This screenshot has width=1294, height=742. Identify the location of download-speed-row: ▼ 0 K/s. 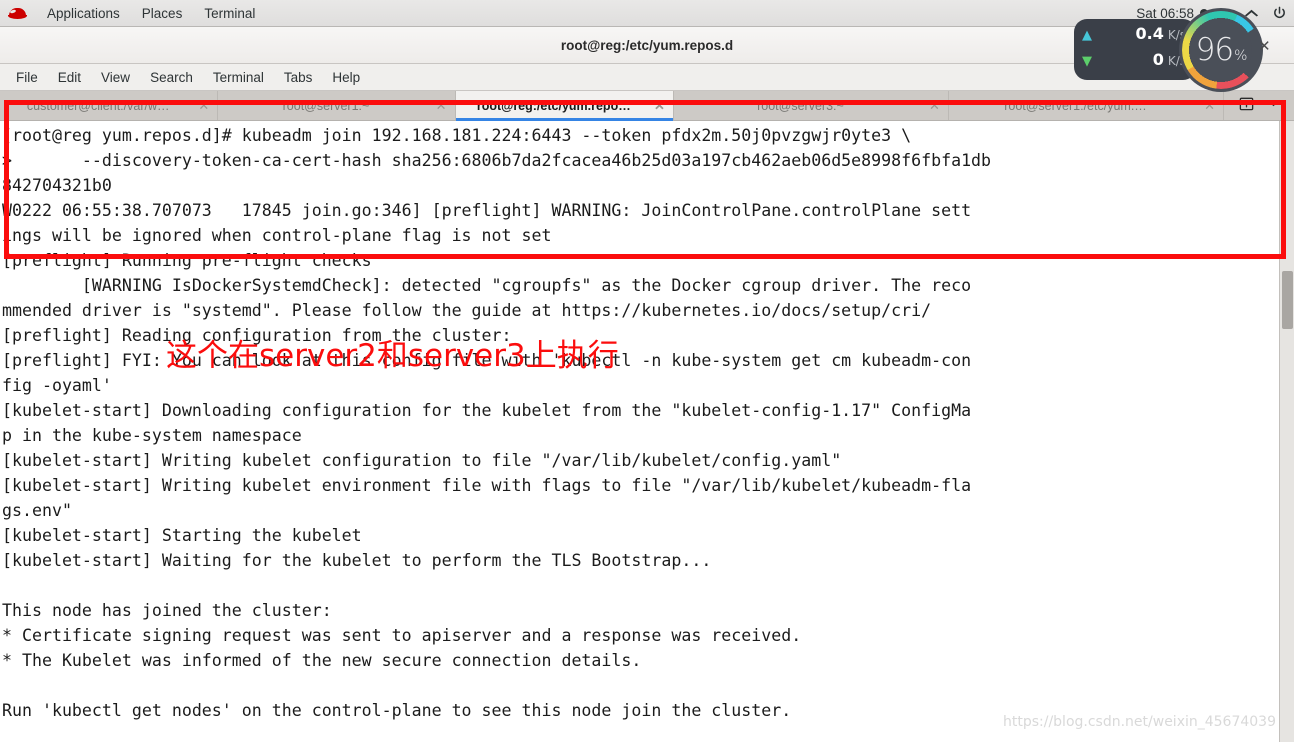
(1134, 63).